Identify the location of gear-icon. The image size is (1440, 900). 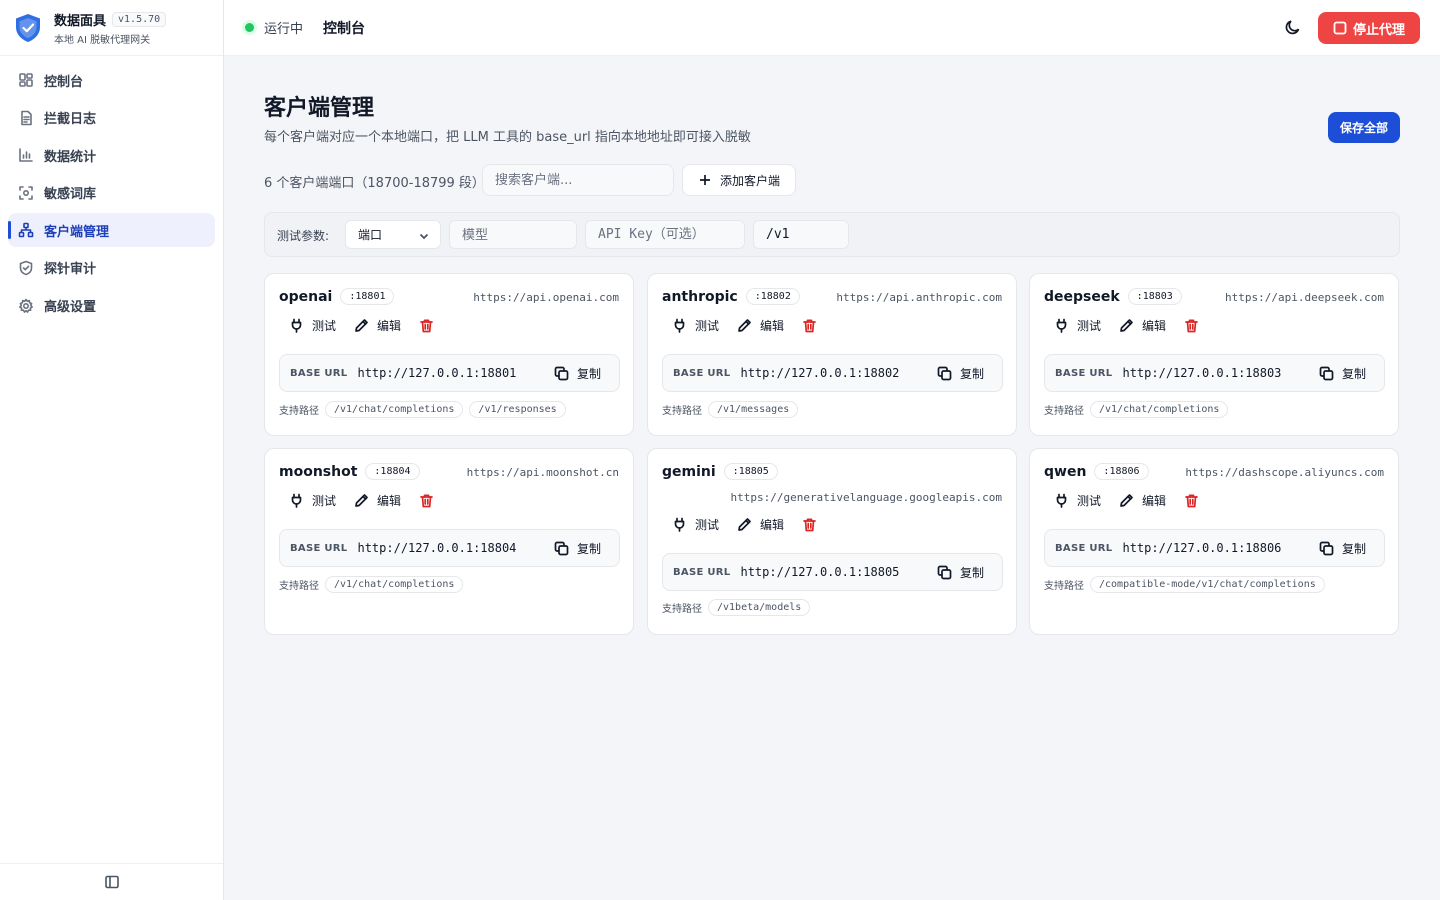
(26, 305).